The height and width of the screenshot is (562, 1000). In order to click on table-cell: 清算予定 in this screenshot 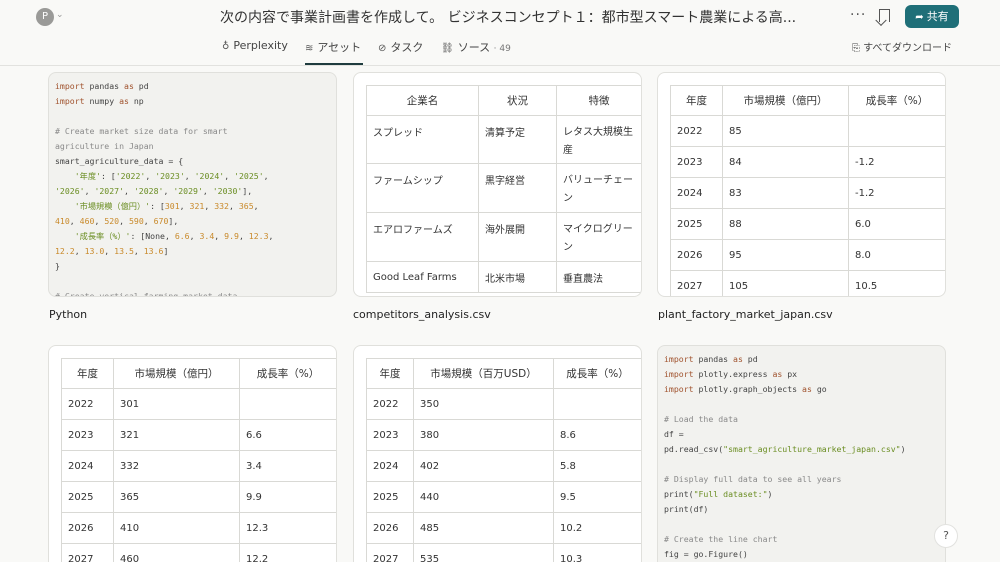, I will do `click(517, 139)`.